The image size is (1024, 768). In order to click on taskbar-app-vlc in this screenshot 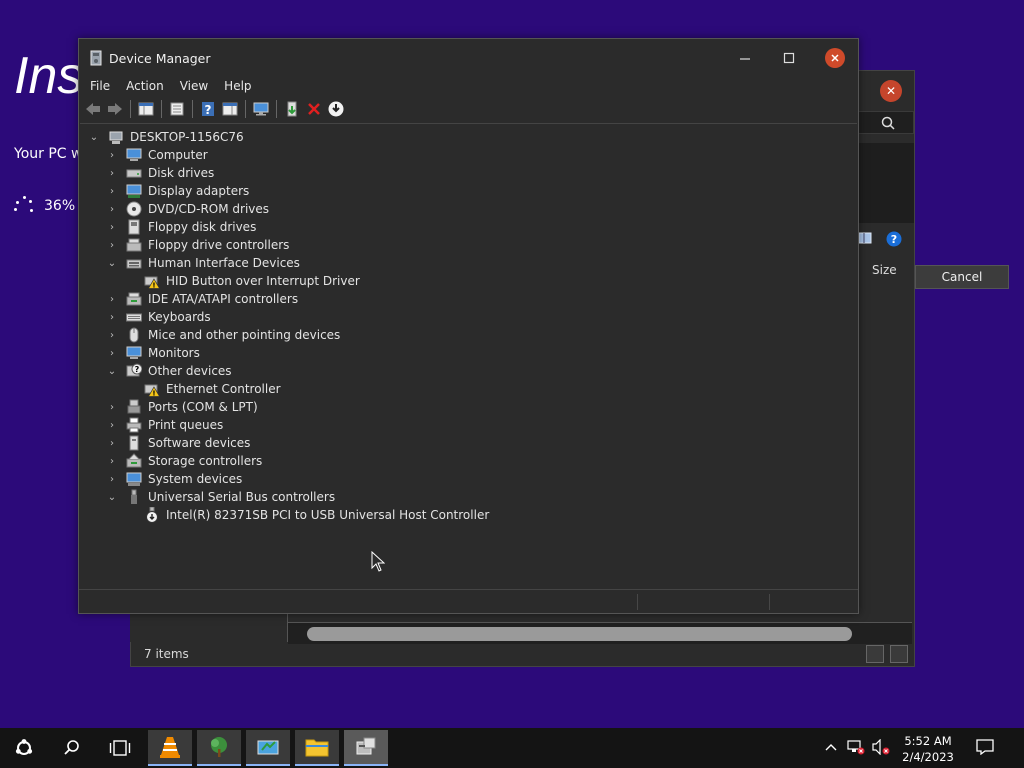, I will do `click(170, 748)`.